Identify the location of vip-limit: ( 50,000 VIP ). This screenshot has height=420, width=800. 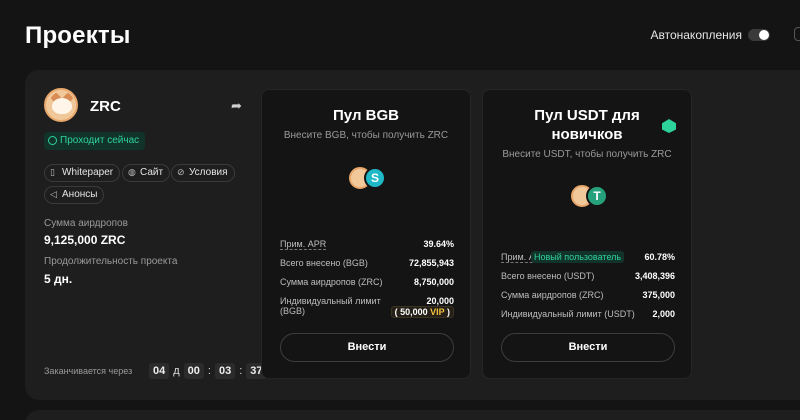
(422, 312).